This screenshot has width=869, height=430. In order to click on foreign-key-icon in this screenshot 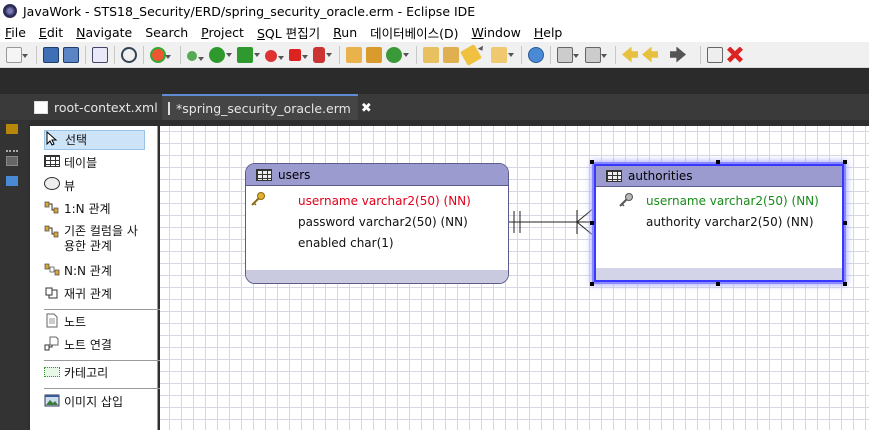, I will do `click(626, 200)`.